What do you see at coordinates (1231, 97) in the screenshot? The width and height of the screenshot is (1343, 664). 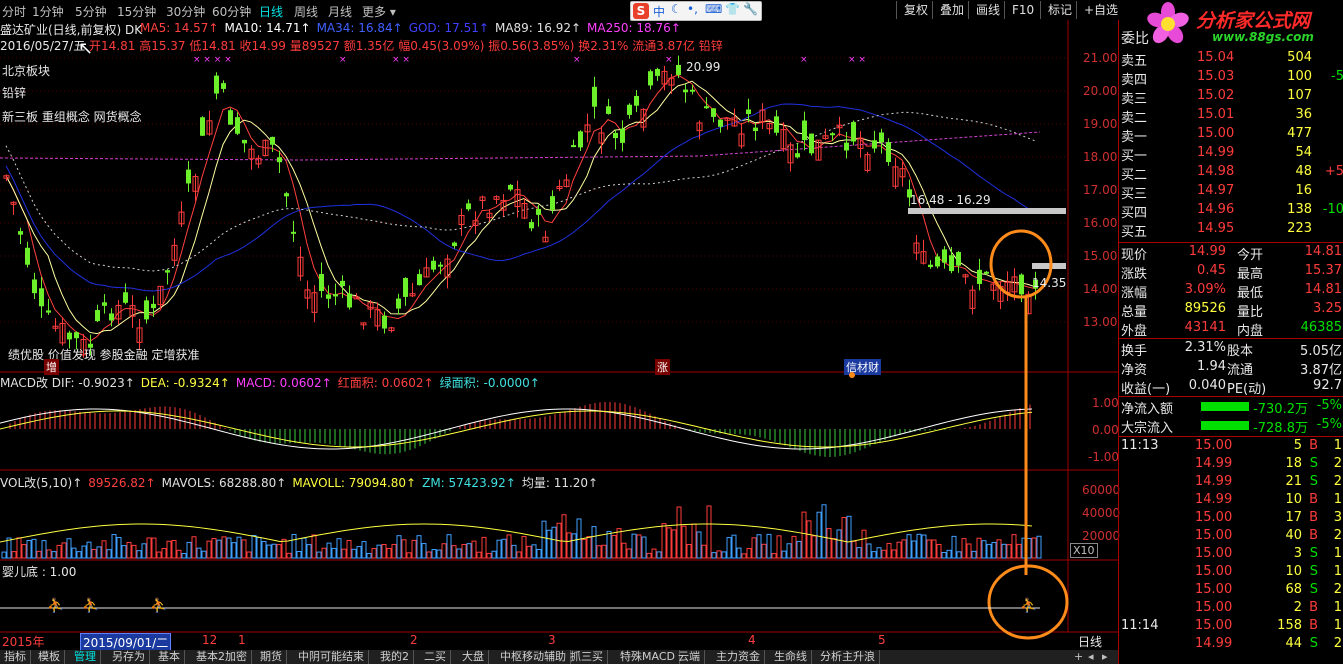 I see `order-book-row: 卖三 15.02 107` at bounding box center [1231, 97].